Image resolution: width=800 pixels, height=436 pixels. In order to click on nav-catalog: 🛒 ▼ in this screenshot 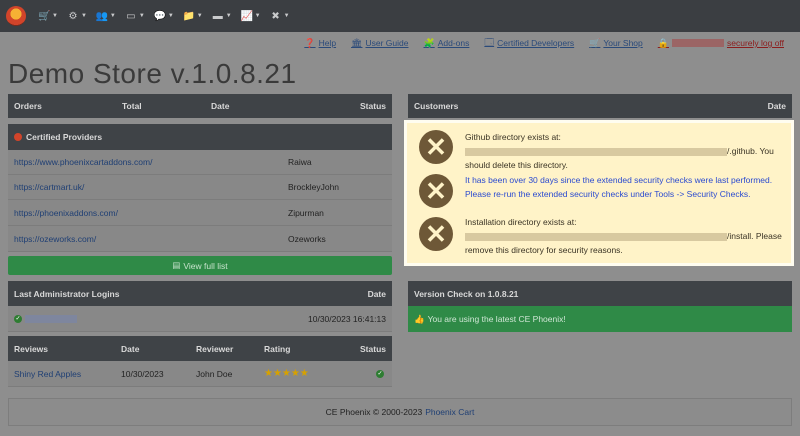, I will do `click(48, 16)`.